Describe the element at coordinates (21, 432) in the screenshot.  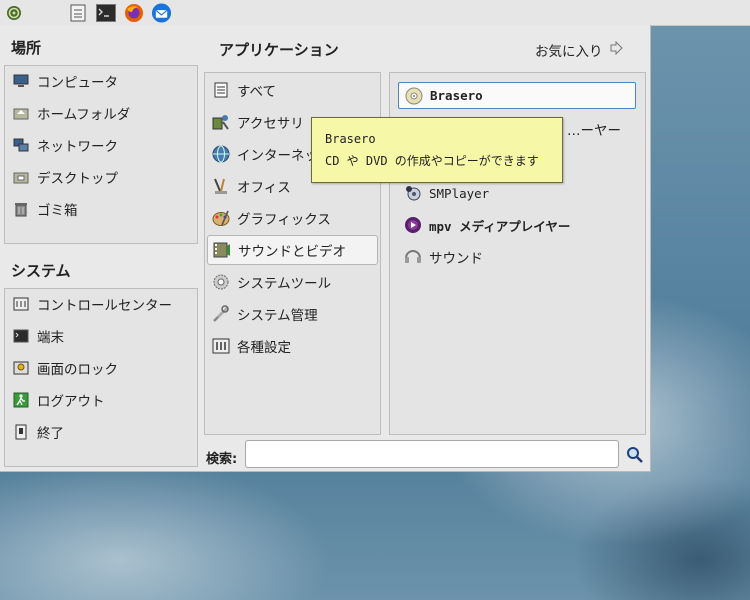
I see `shutdown-icon` at that location.